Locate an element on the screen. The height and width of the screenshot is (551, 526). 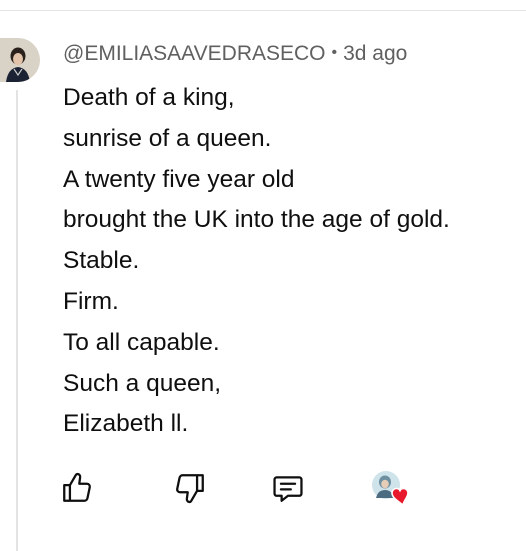
thumb-up-icon is located at coordinates (77, 487).